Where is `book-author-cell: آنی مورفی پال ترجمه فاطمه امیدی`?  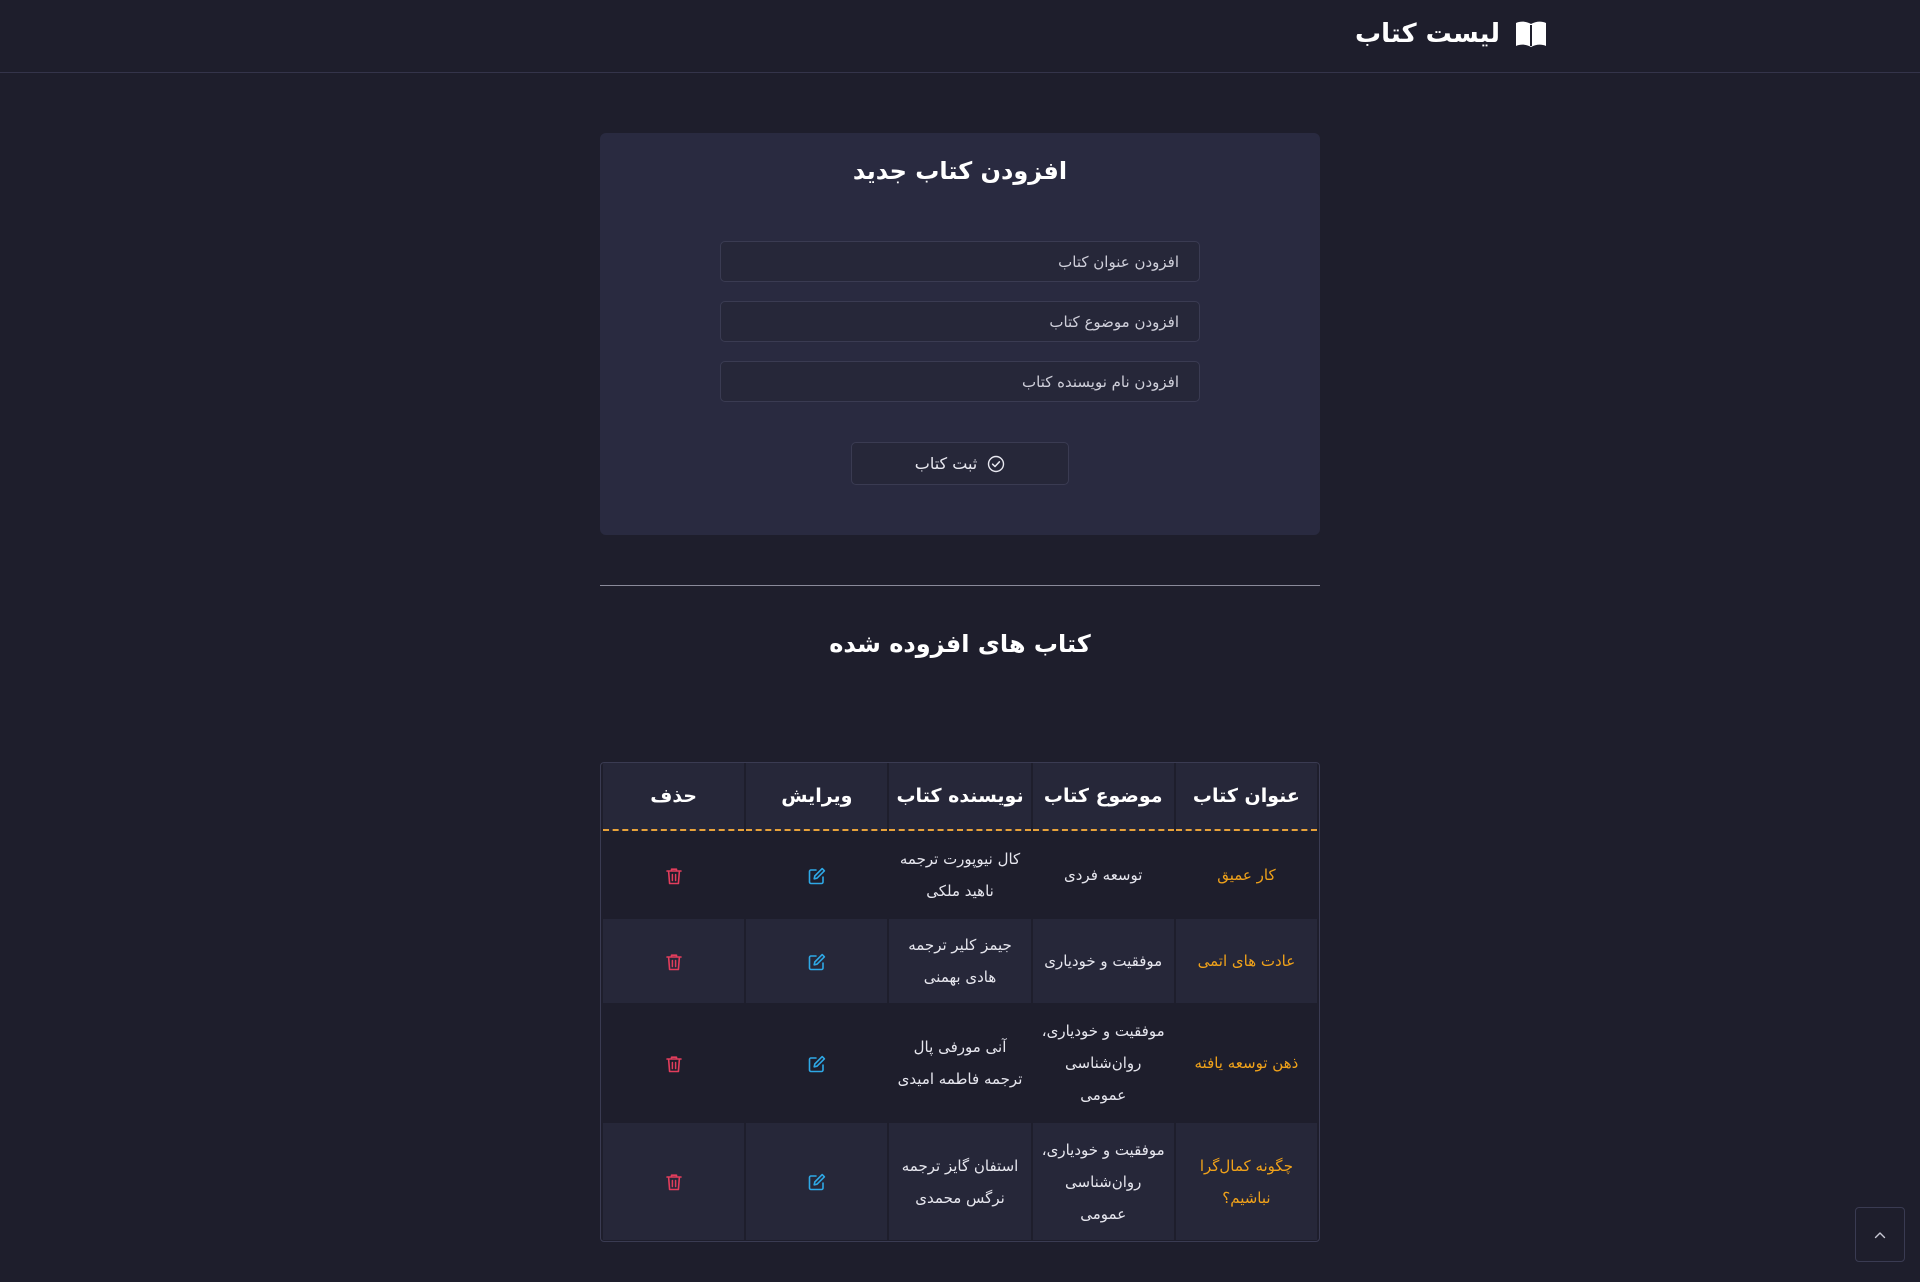 book-author-cell: آنی مورفی پال ترجمه فاطمه امیدی is located at coordinates (960, 1063).